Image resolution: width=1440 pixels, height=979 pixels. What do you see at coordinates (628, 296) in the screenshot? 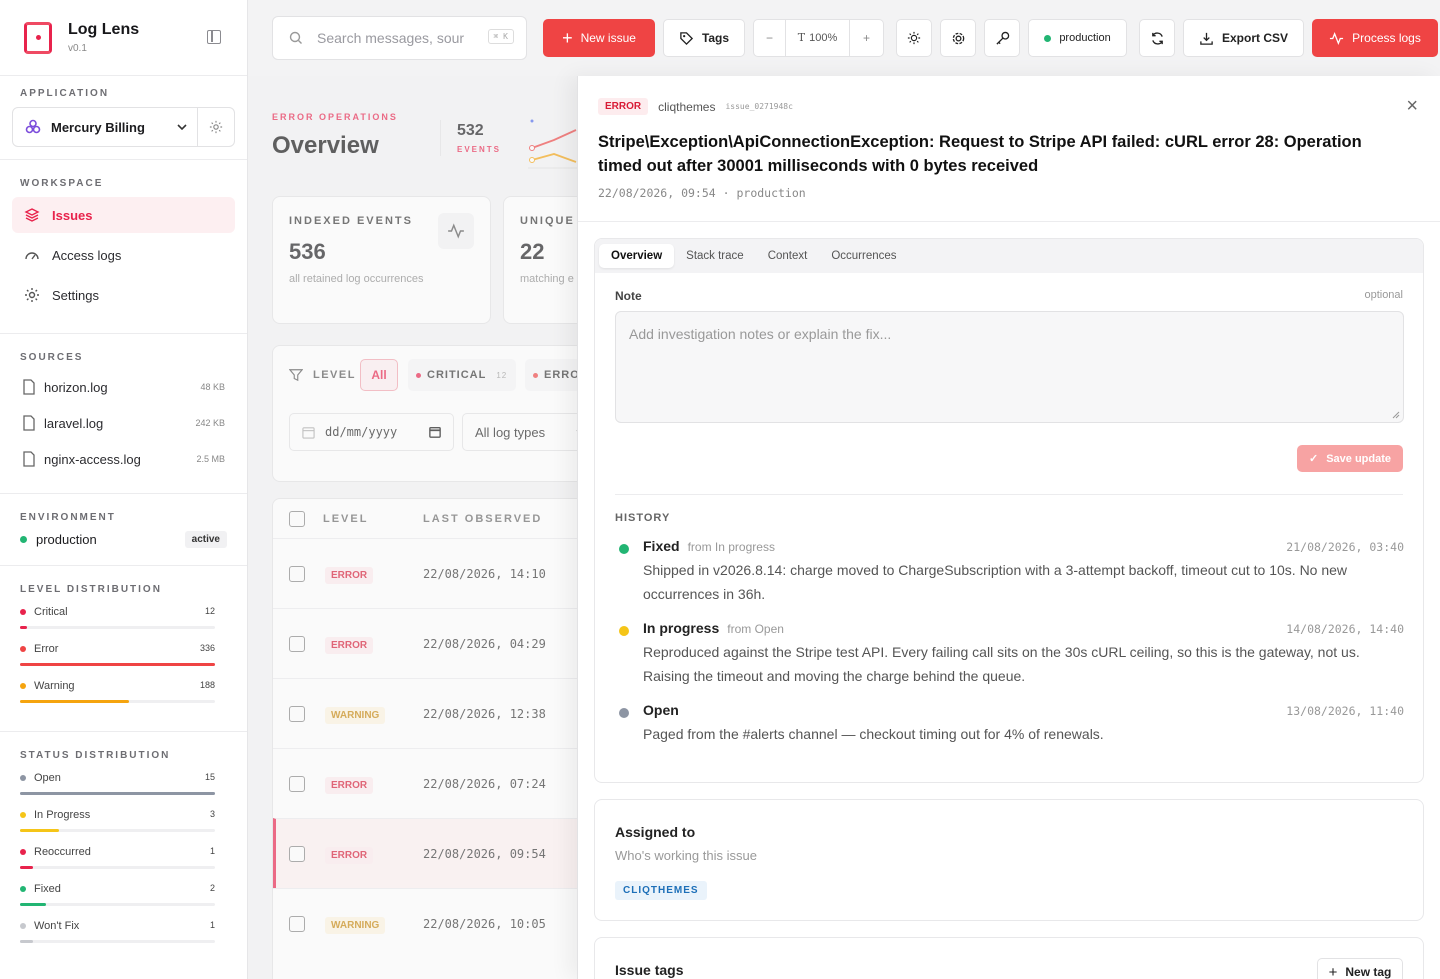
I see `note-label: Note` at bounding box center [628, 296].